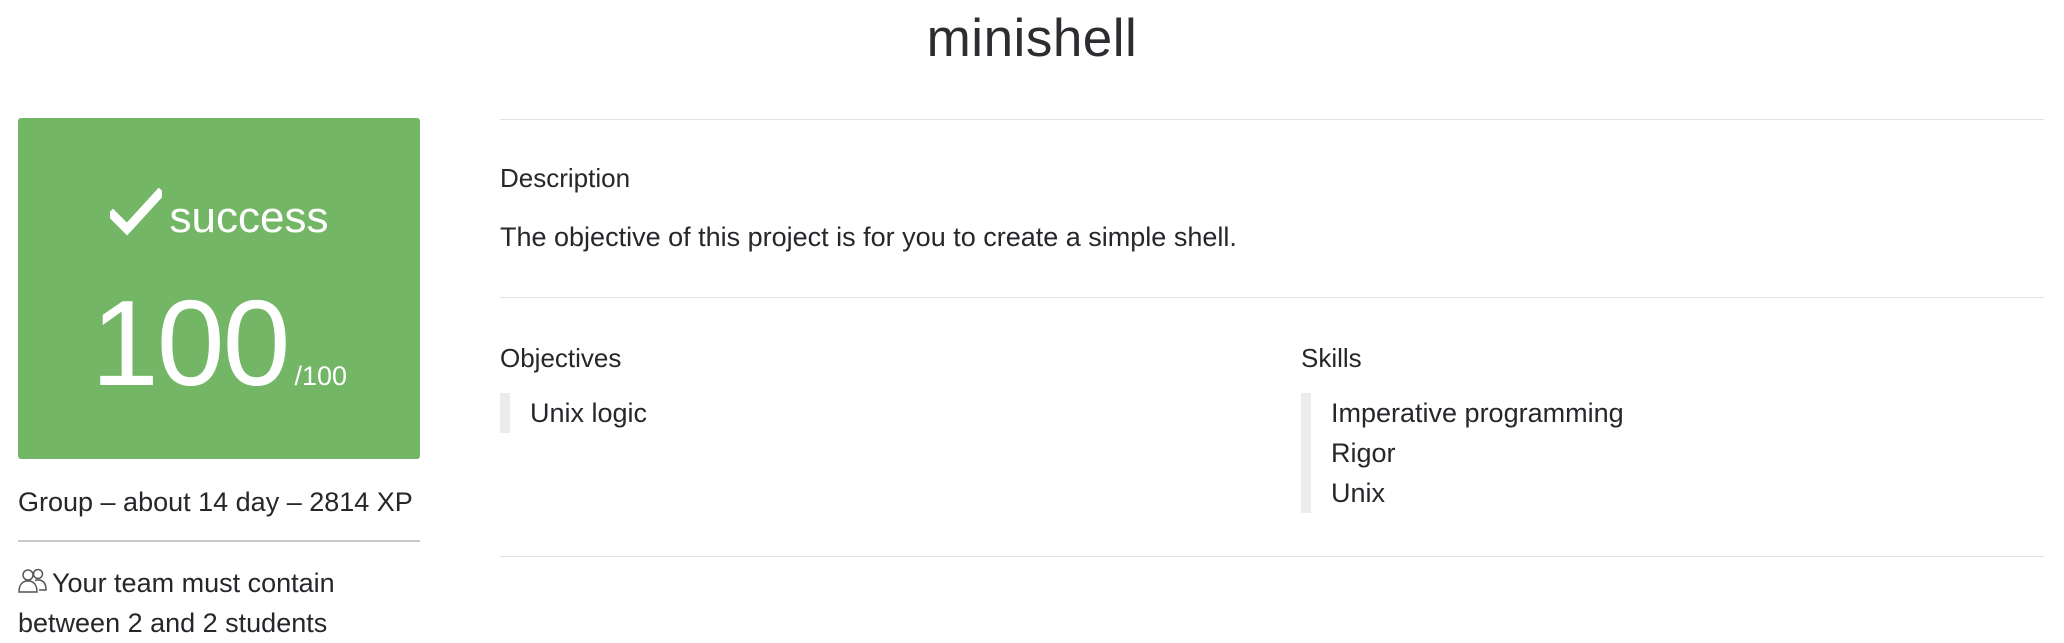  I want to click on score-max: /100, so click(321, 376).